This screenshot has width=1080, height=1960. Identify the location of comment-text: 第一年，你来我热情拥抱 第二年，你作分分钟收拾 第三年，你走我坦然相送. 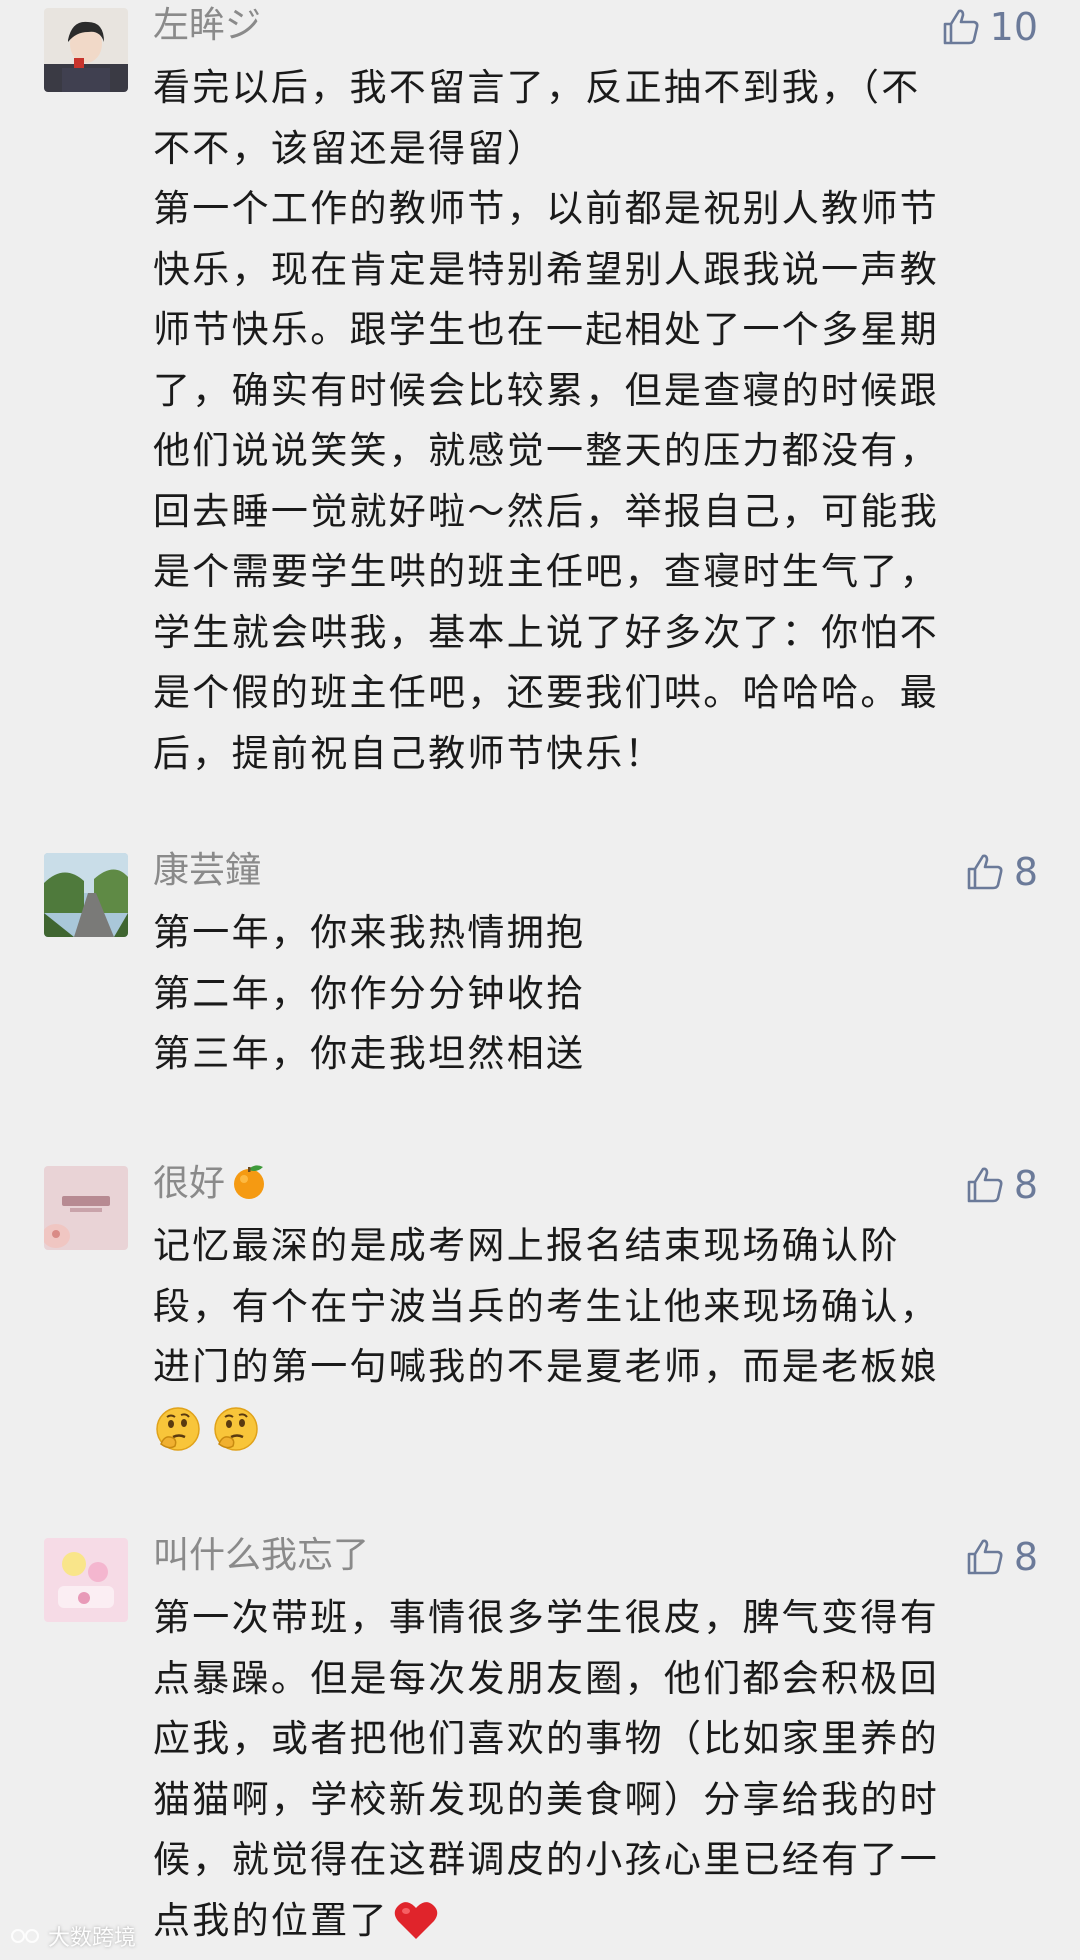
(593, 994).